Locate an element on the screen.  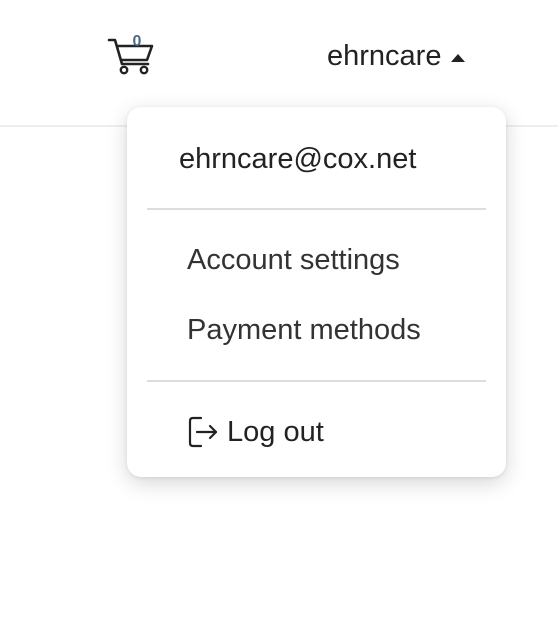
logout-icon is located at coordinates (203, 432).